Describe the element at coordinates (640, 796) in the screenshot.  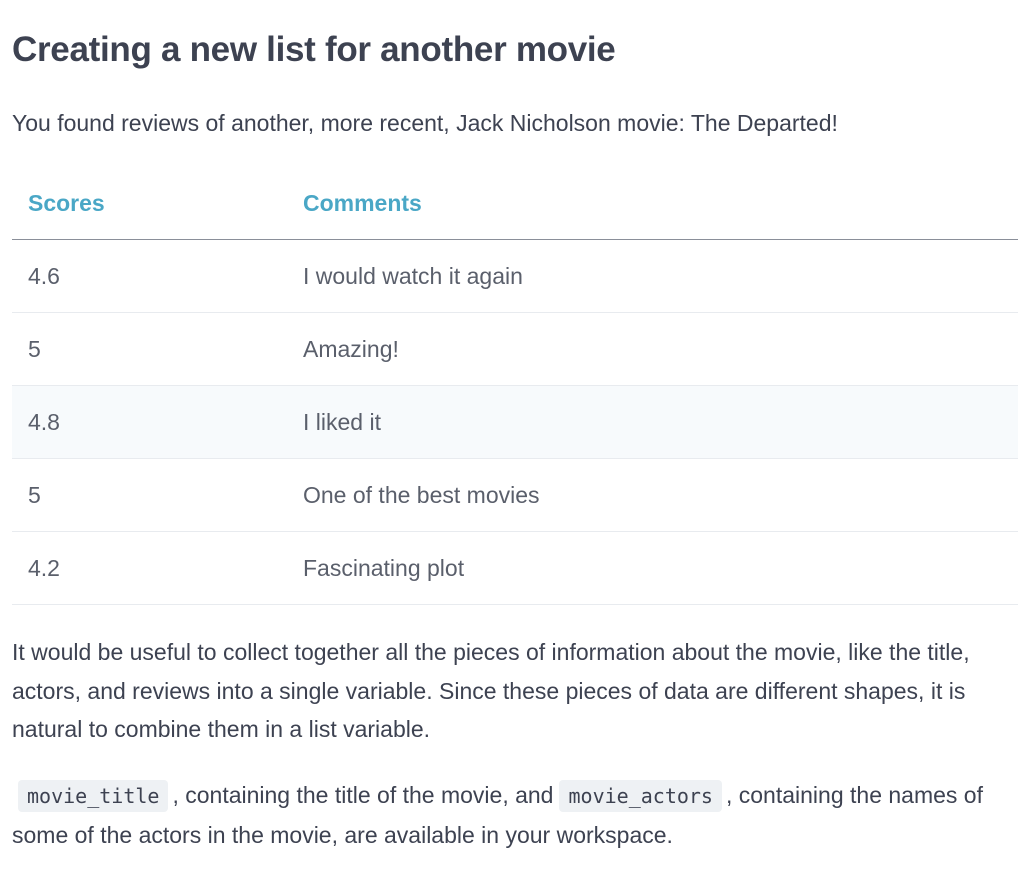
I see `code-movie-actors: movie_actors` at that location.